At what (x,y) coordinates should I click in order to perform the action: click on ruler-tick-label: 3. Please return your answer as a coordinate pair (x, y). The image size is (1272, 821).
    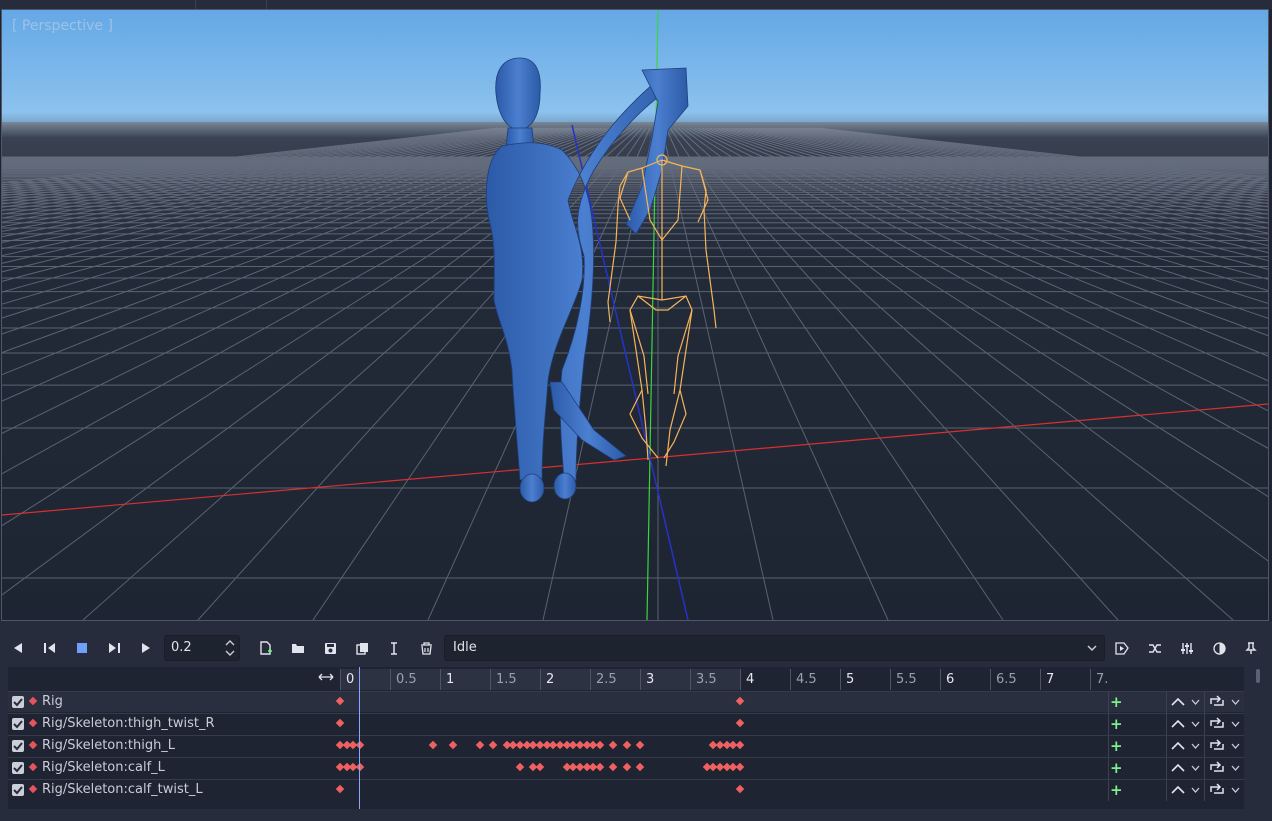
    Looking at the image, I should click on (650, 679).